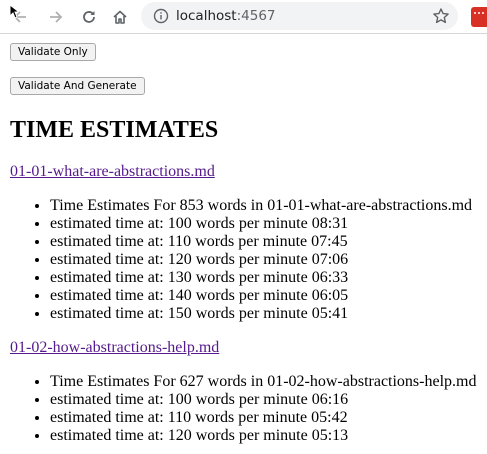 This screenshot has width=487, height=454. Describe the element at coordinates (441, 16) in the screenshot. I see `bookmark-star-icon` at that location.